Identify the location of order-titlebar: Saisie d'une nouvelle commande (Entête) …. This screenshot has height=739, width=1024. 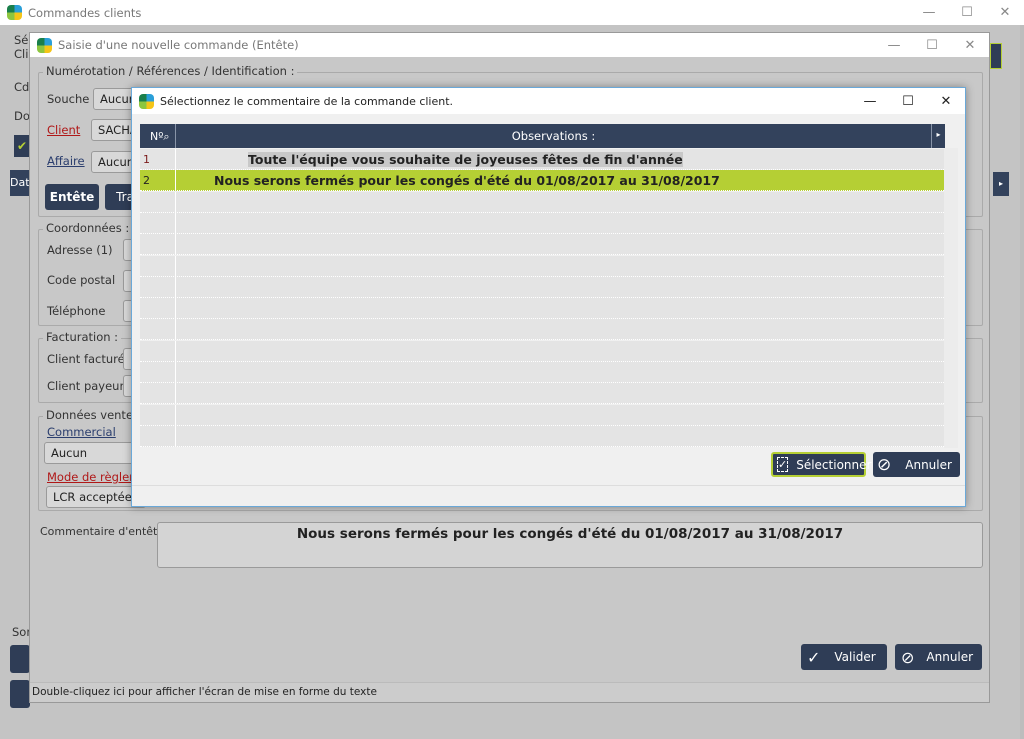
(509, 44).